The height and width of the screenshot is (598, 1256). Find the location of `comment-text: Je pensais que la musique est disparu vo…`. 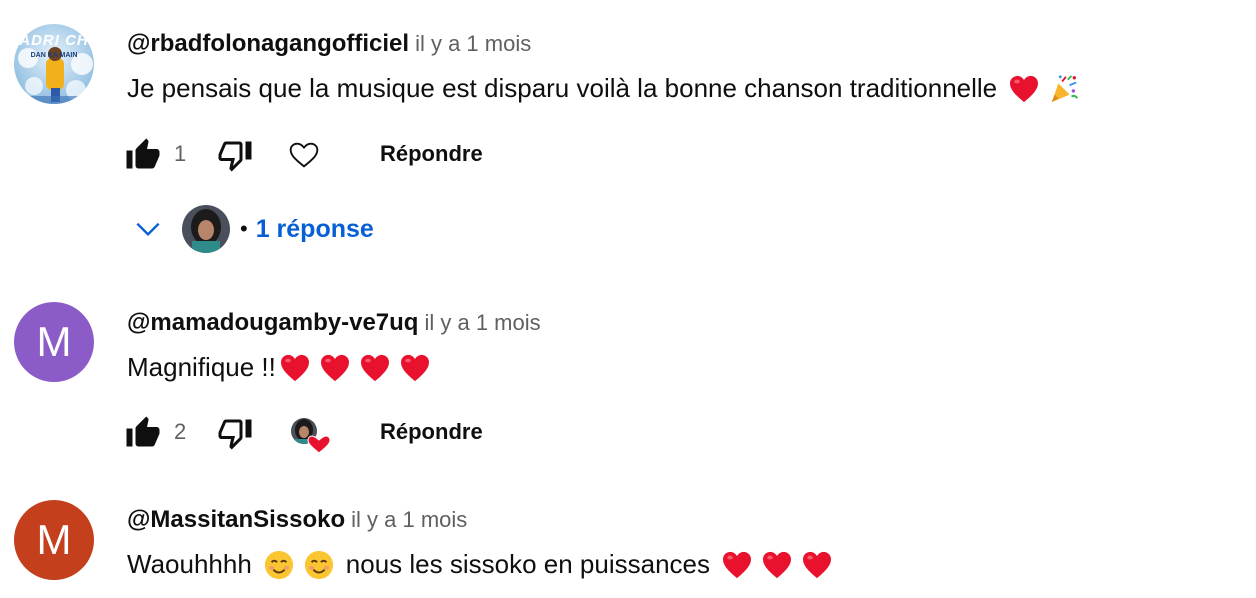

comment-text: Je pensais que la musique est disparu vo… is located at coordinates (603, 88).